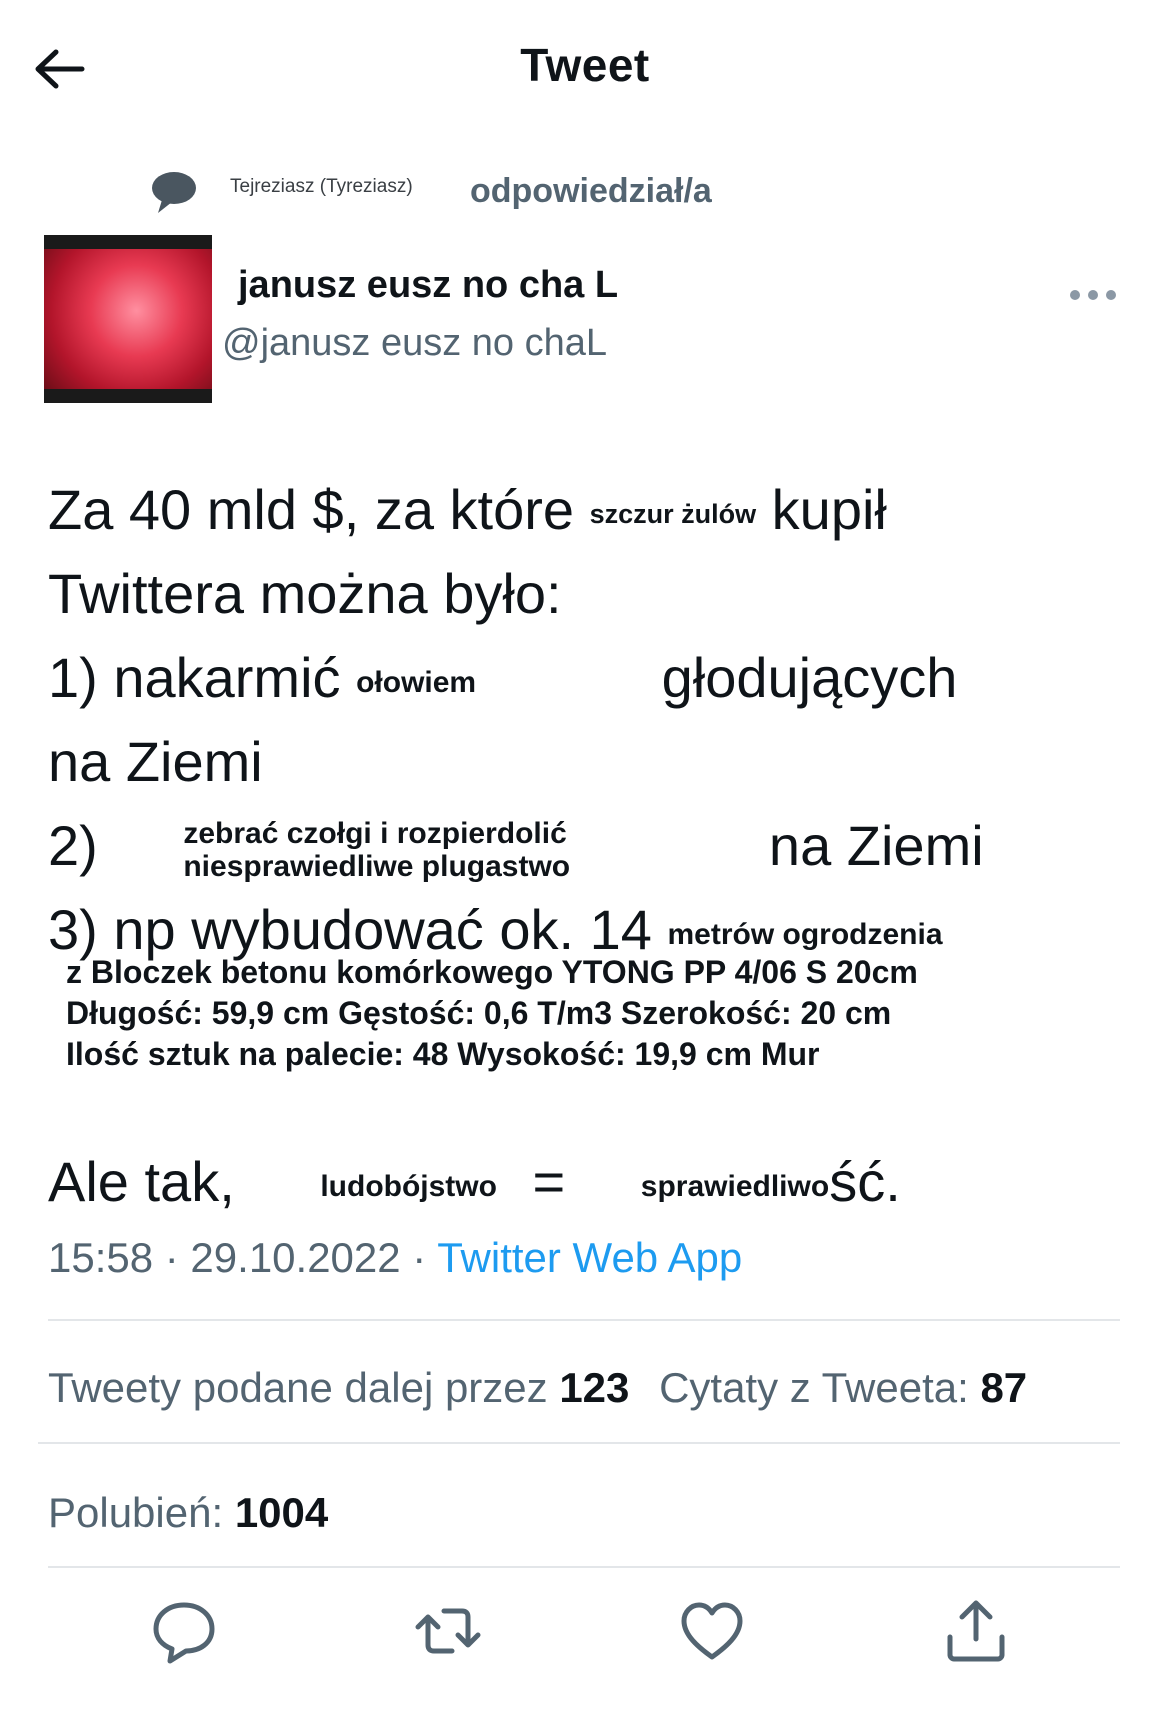 The image size is (1170, 1719). I want to click on overlay-line: niesprawiedliwe plugastwo, so click(377, 867).